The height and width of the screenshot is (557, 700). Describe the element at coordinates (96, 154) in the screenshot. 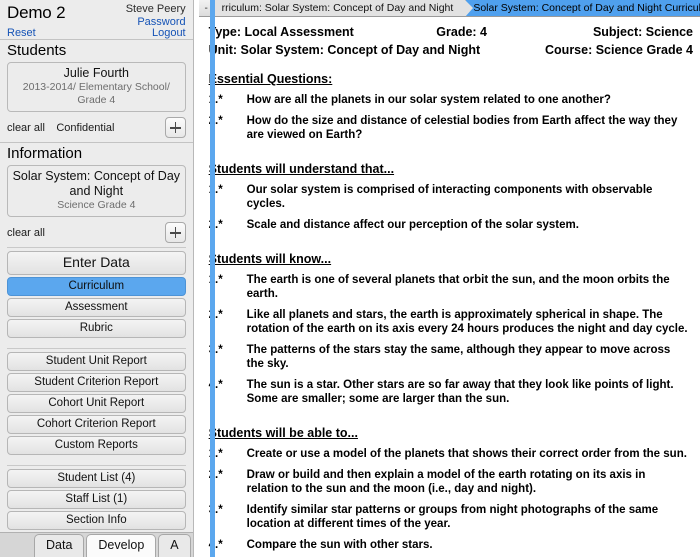

I see `information-heading: Information` at that location.